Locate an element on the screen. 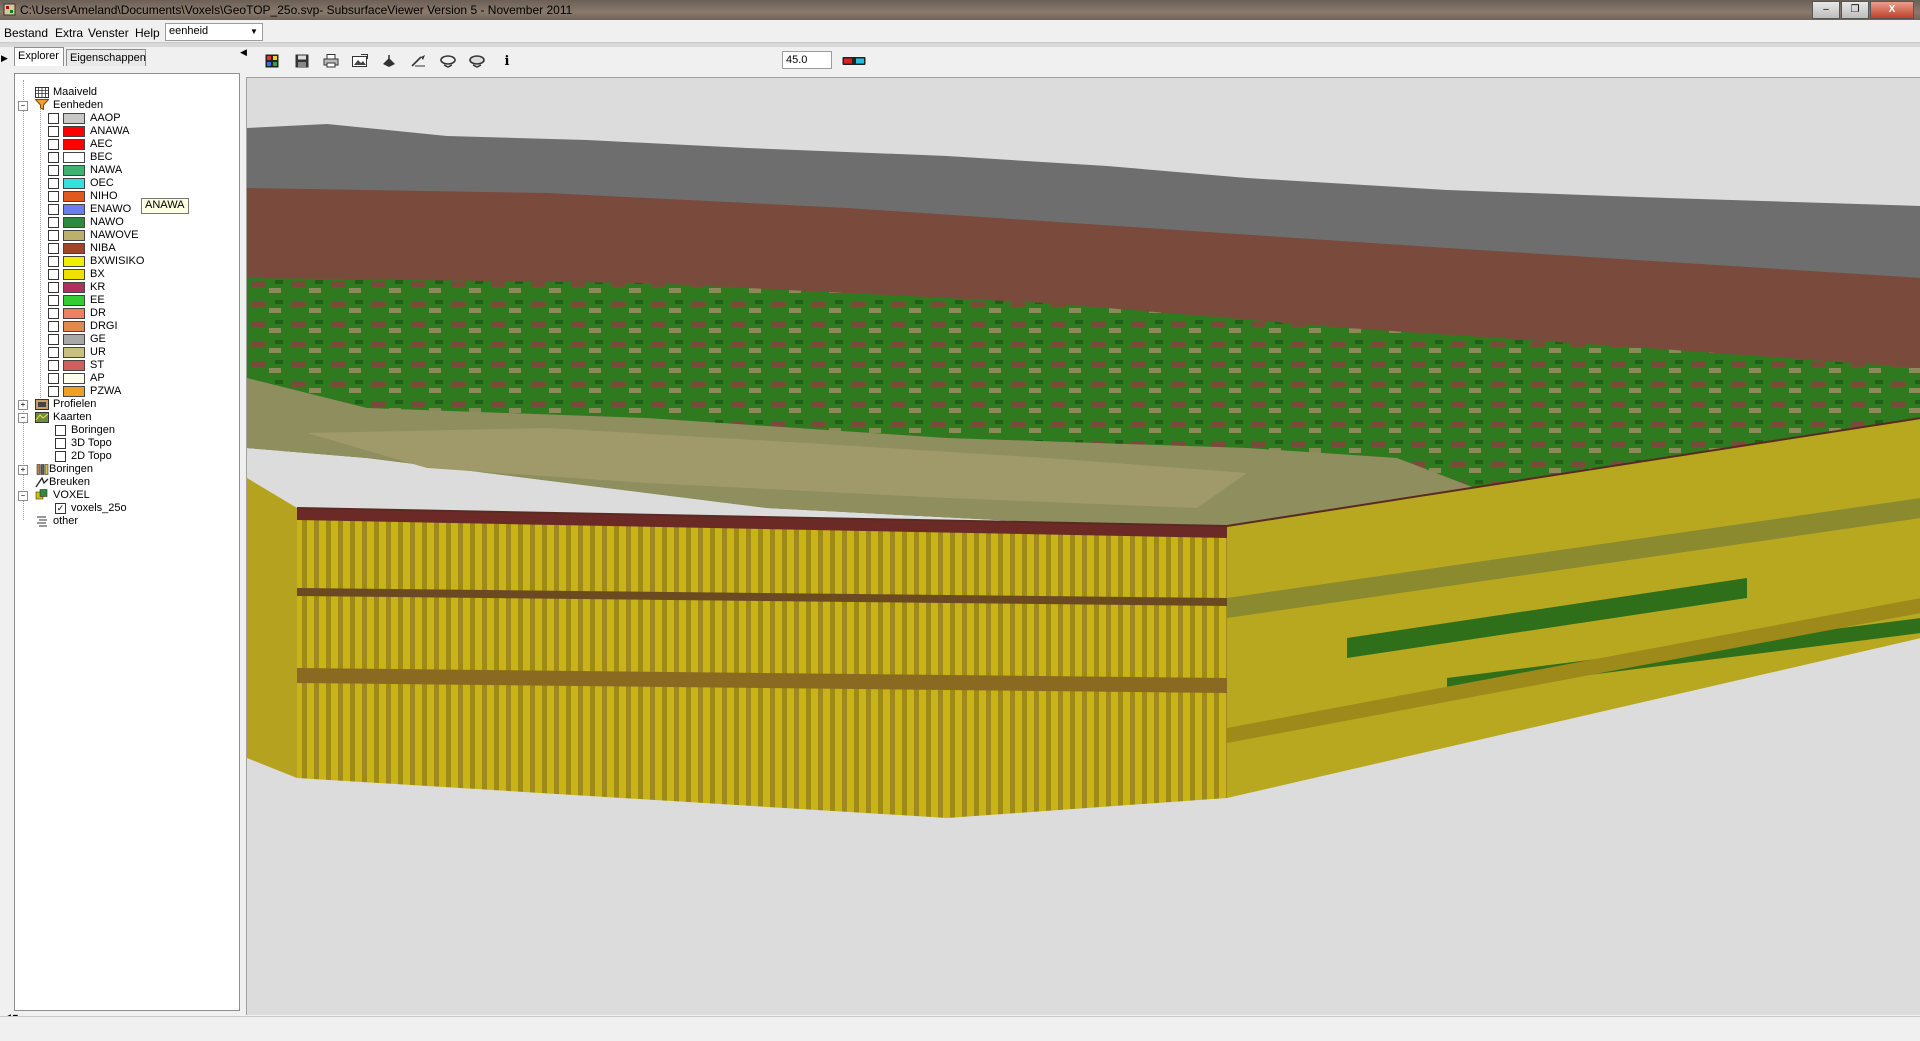 The image size is (1920, 1041). tree-item-unit: ANAWA is located at coordinates (125, 131).